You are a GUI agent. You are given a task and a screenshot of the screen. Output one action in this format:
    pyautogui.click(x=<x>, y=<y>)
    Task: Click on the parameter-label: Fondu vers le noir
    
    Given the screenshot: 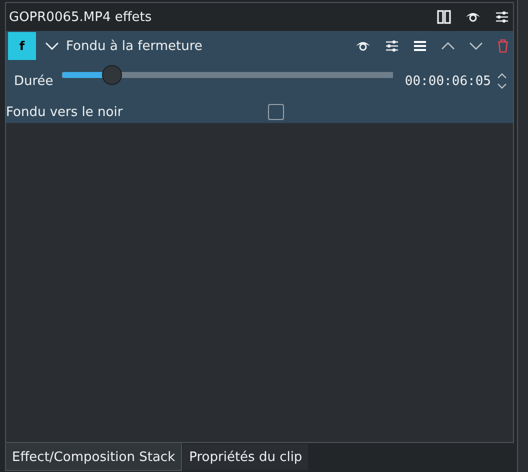 What is the action you would take?
    pyautogui.click(x=65, y=112)
    